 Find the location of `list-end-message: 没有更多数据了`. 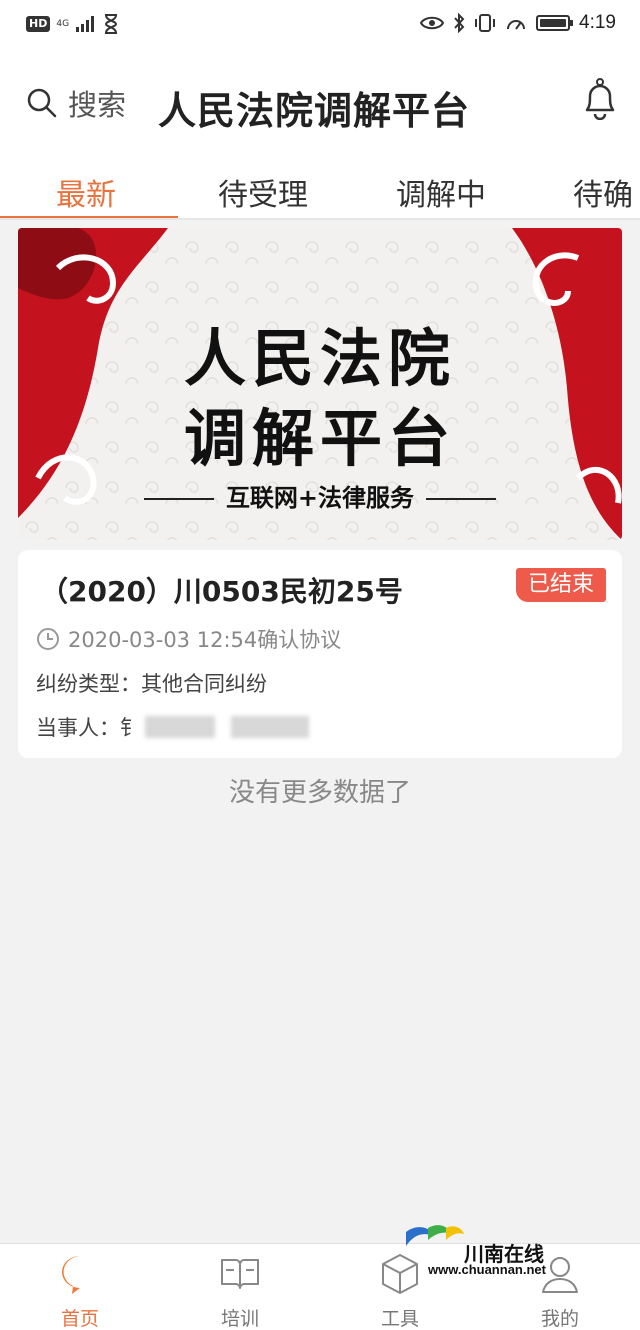

list-end-message: 没有更多数据了 is located at coordinates (319, 793).